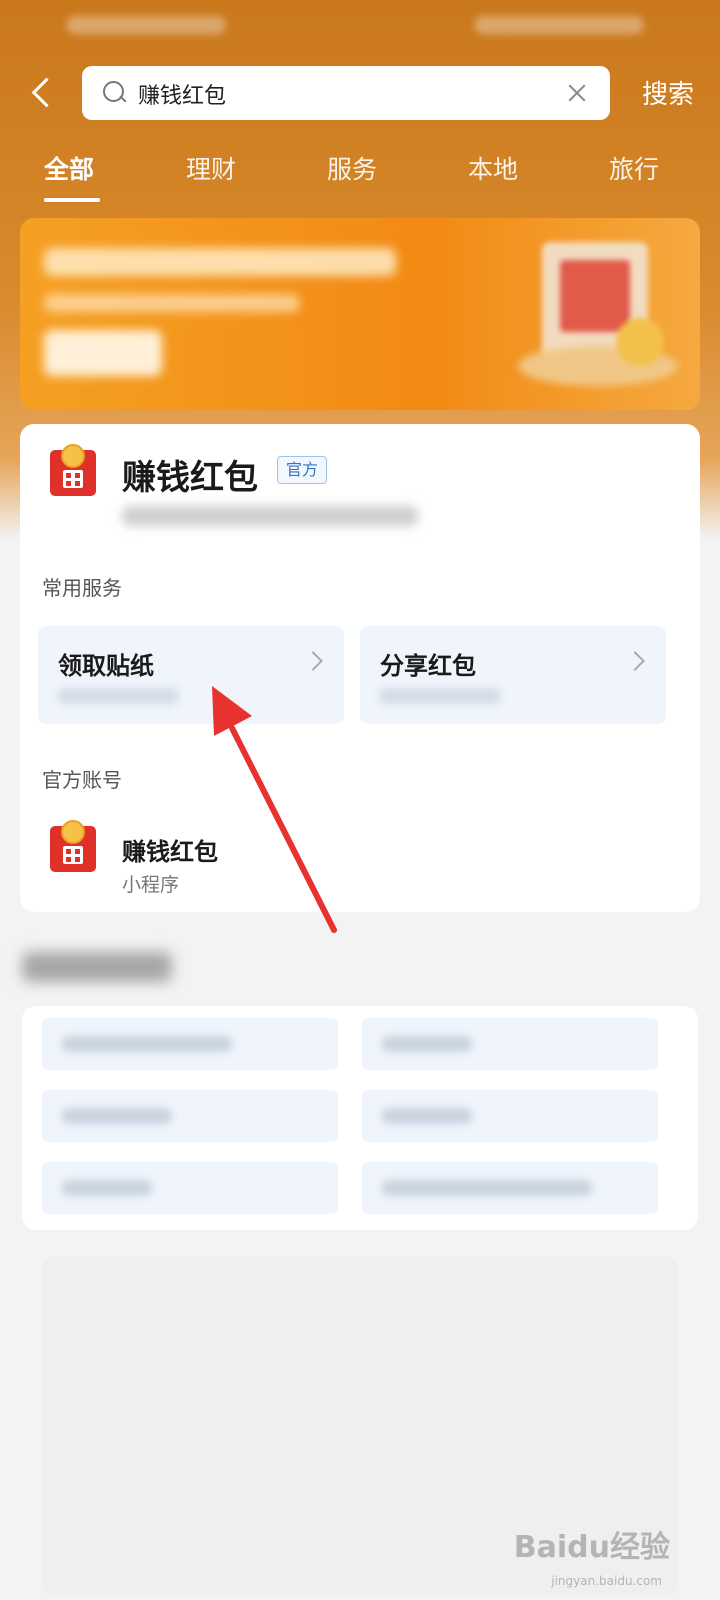  I want to click on tab-services: 服务, so click(352, 168).